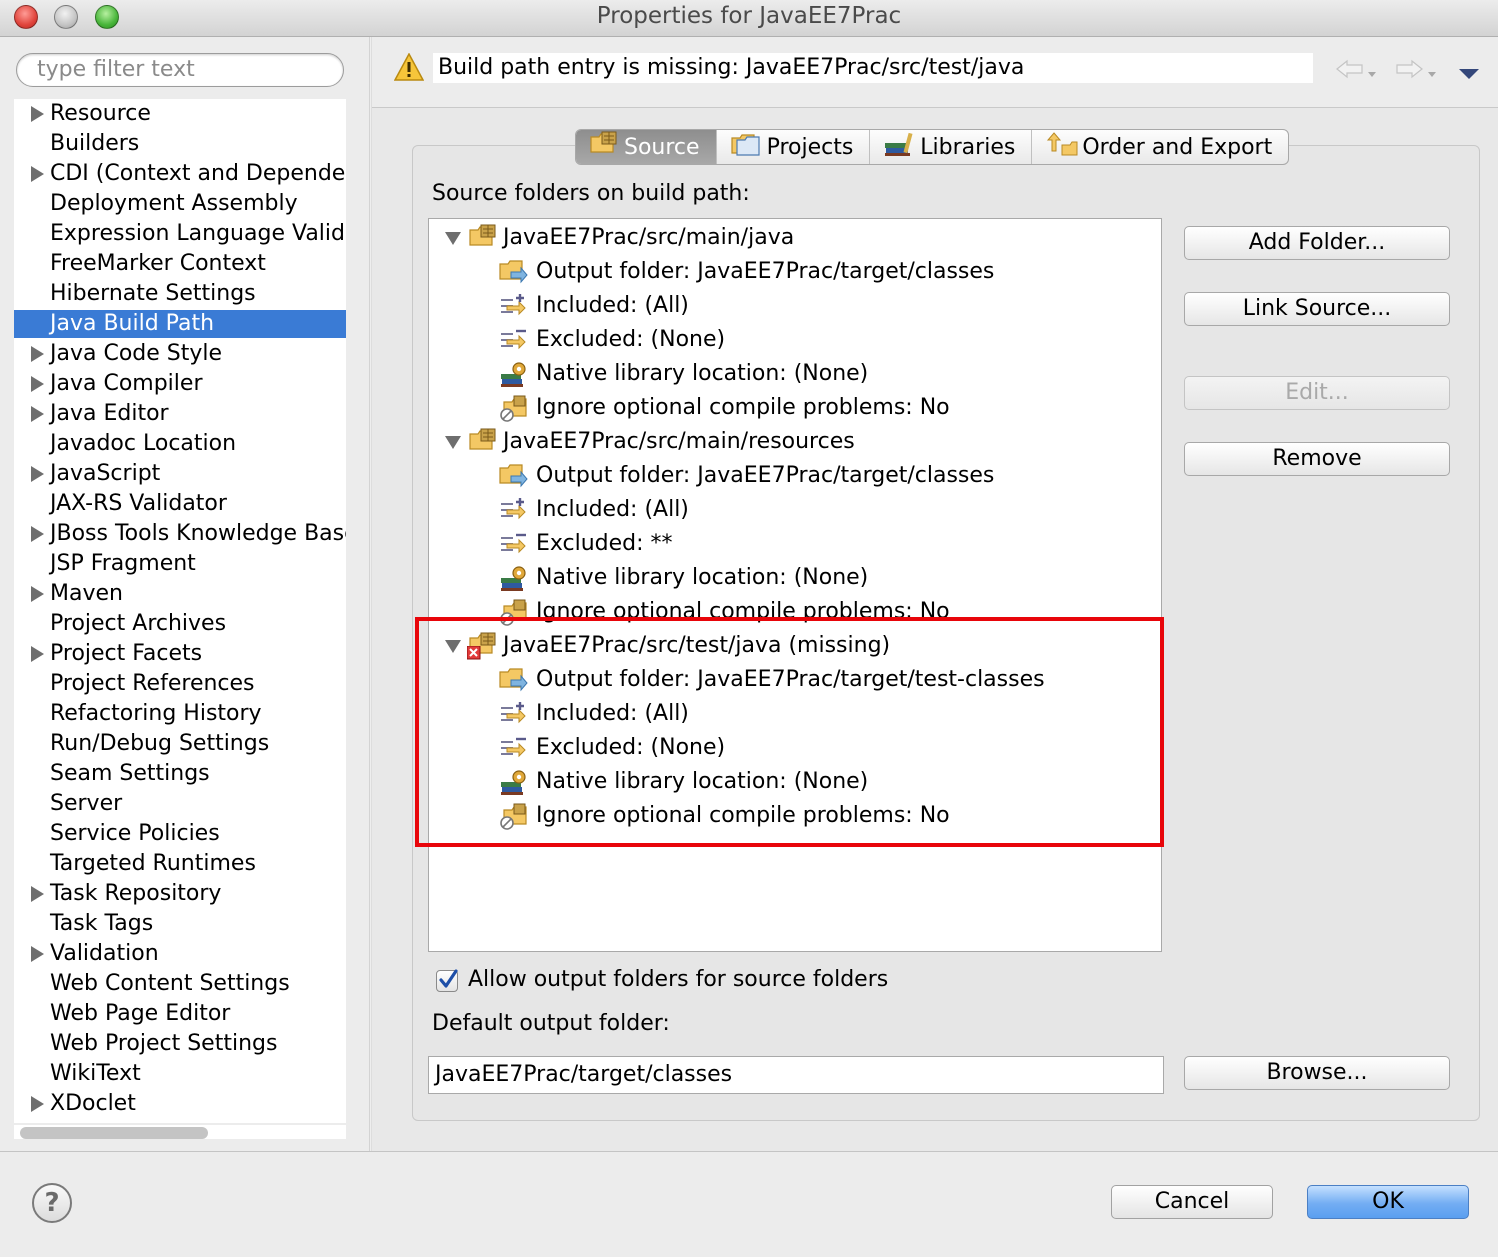 The height and width of the screenshot is (1257, 1498). What do you see at coordinates (180, 624) in the screenshot?
I see `nav-item: Project Archives` at bounding box center [180, 624].